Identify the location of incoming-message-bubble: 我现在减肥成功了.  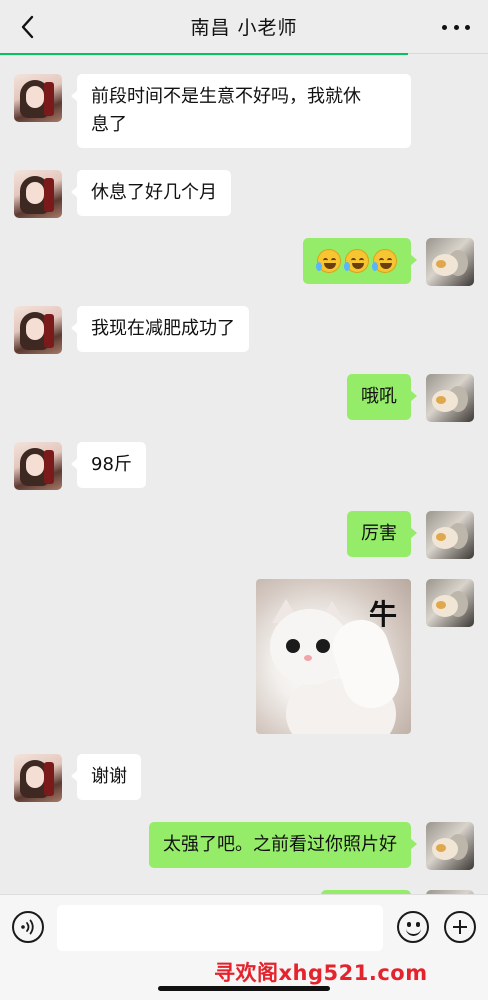
(160, 329).